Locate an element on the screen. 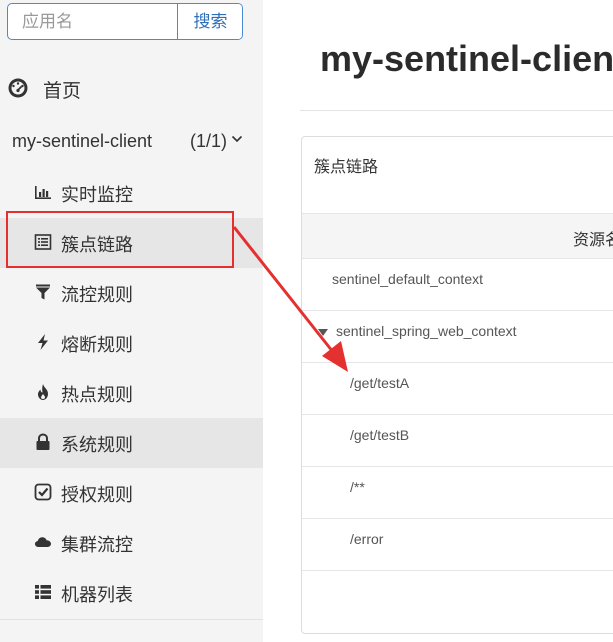 The height and width of the screenshot is (642, 613). nav-home: 首页 is located at coordinates (131, 88).